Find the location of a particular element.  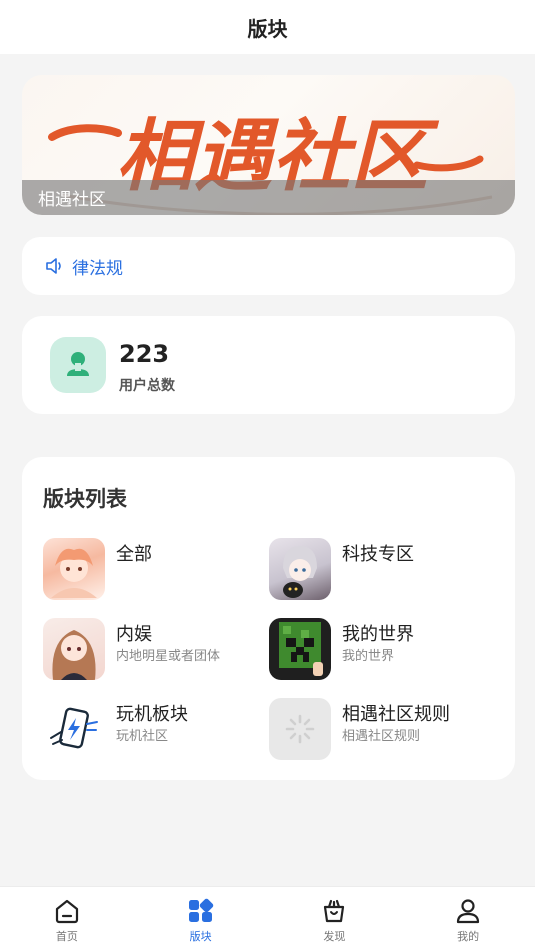

tab-label: 首页 is located at coordinates (66, 936).